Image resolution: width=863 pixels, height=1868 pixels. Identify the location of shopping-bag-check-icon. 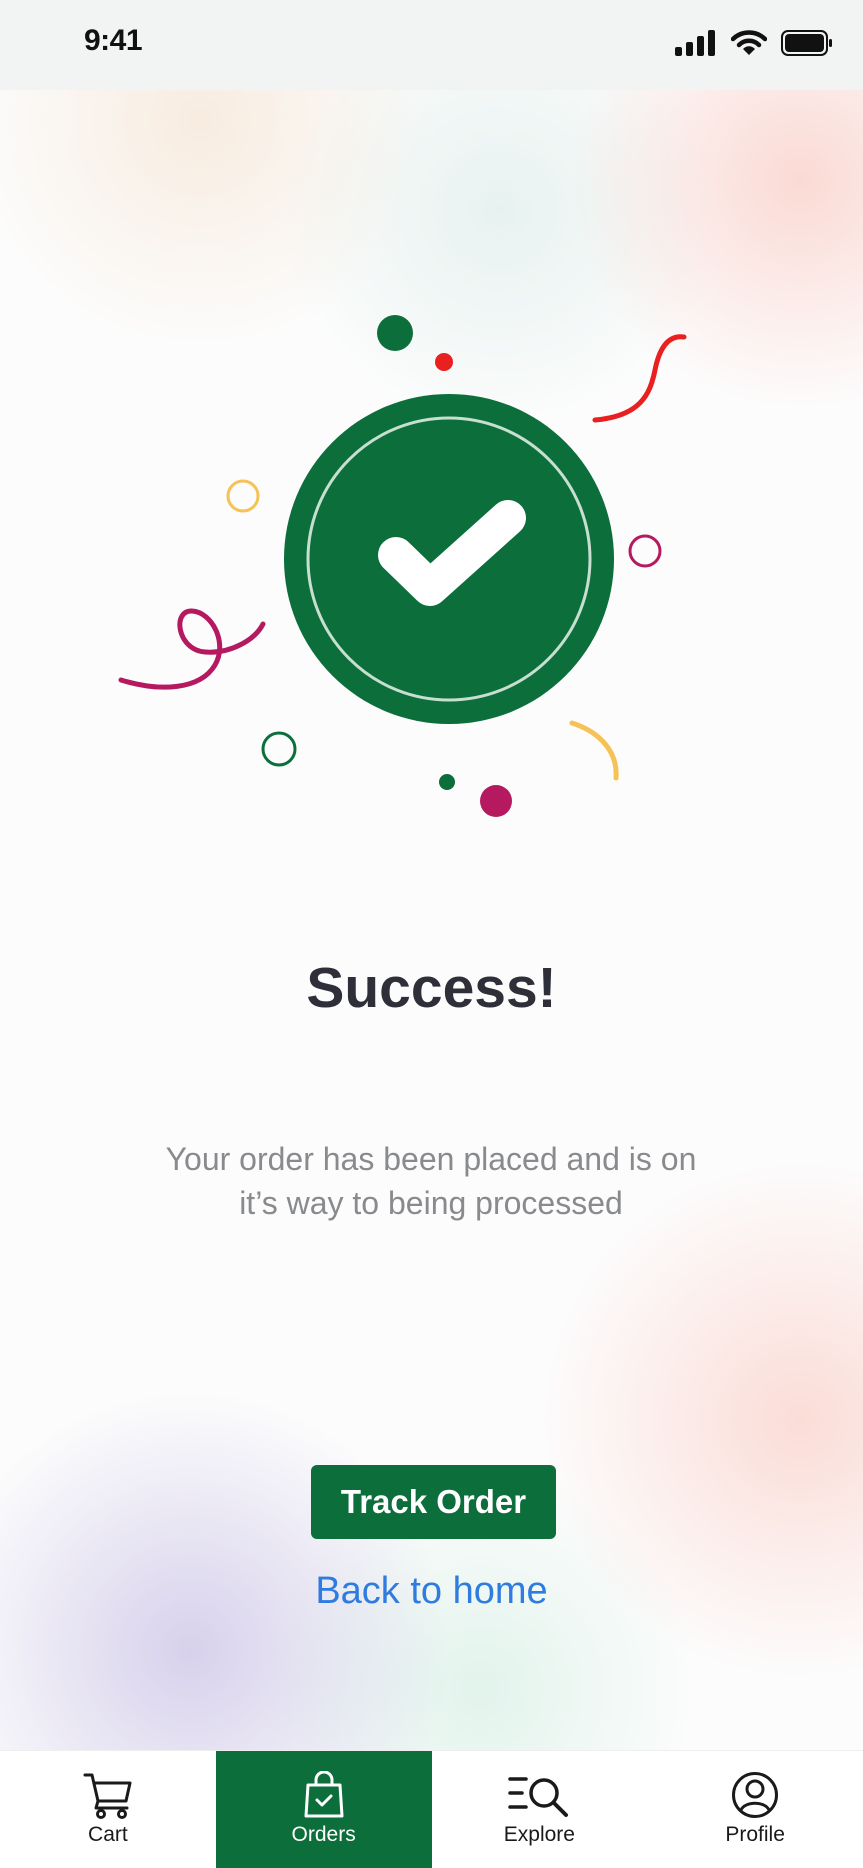
(324, 1794).